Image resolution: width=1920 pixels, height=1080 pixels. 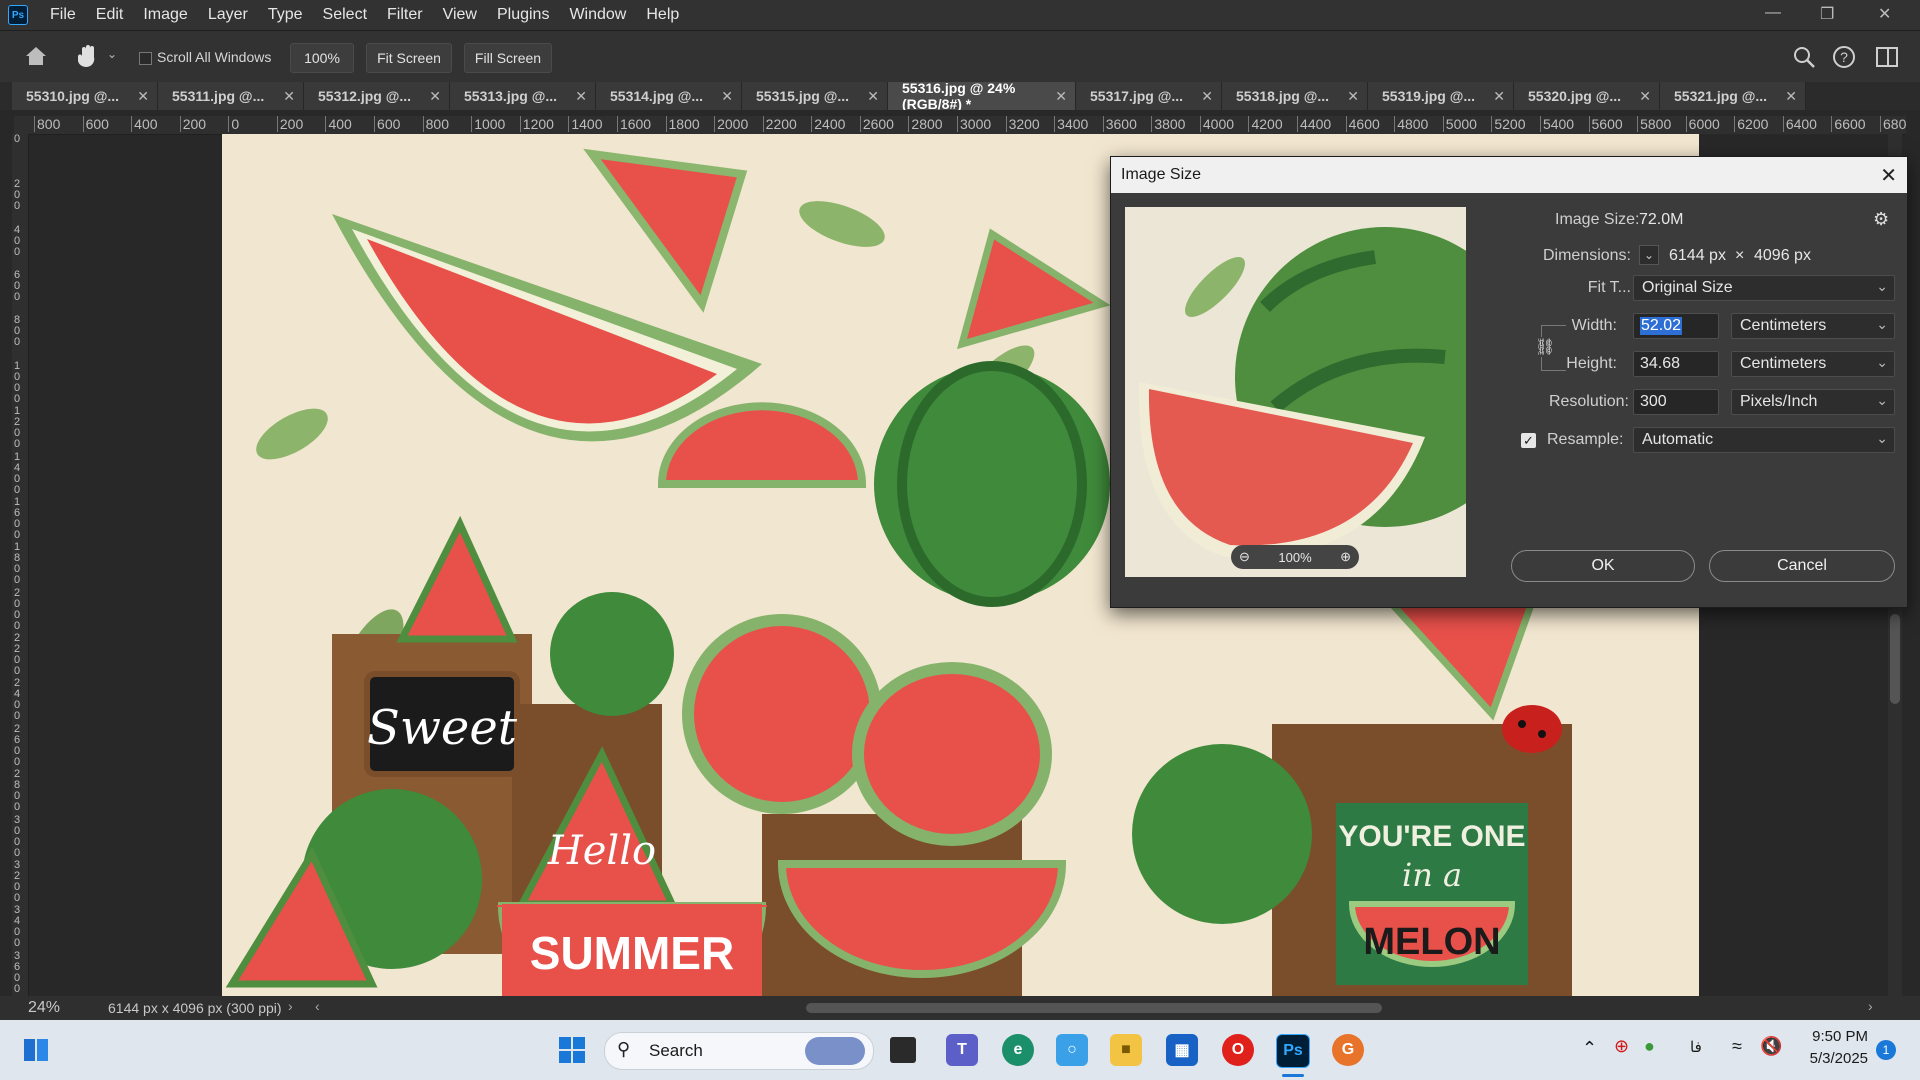 What do you see at coordinates (1844, 57) in the screenshot?
I see `help-icon: ?` at bounding box center [1844, 57].